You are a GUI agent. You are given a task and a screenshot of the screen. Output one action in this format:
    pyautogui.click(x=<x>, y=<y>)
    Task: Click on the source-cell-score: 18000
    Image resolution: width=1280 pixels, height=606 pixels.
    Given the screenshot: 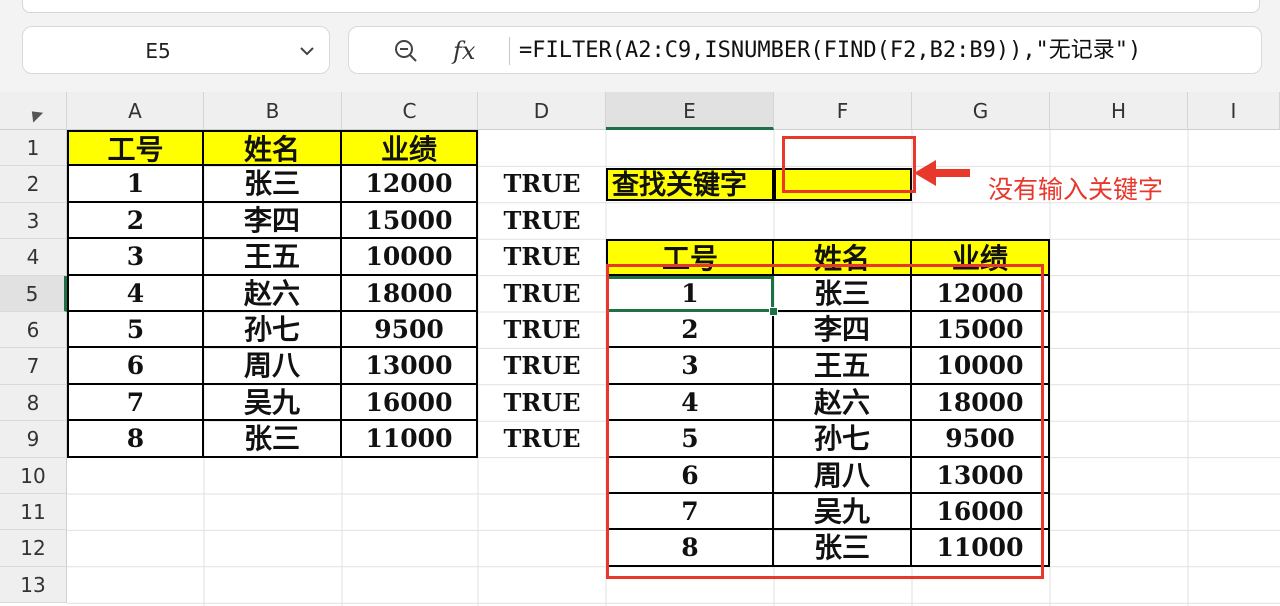 What is the action you would take?
    pyautogui.click(x=410, y=293)
    